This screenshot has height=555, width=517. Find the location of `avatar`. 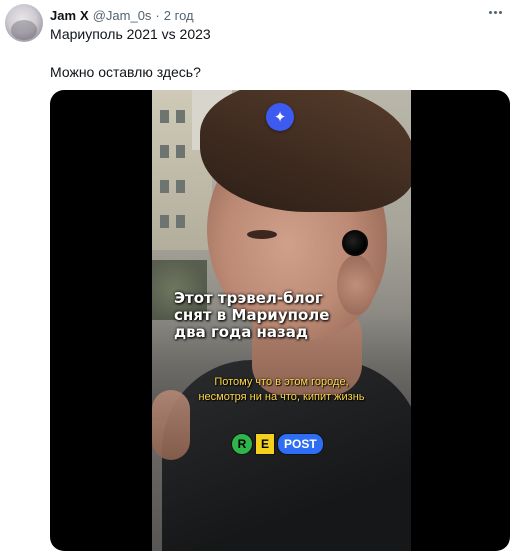

avatar is located at coordinates (24, 23).